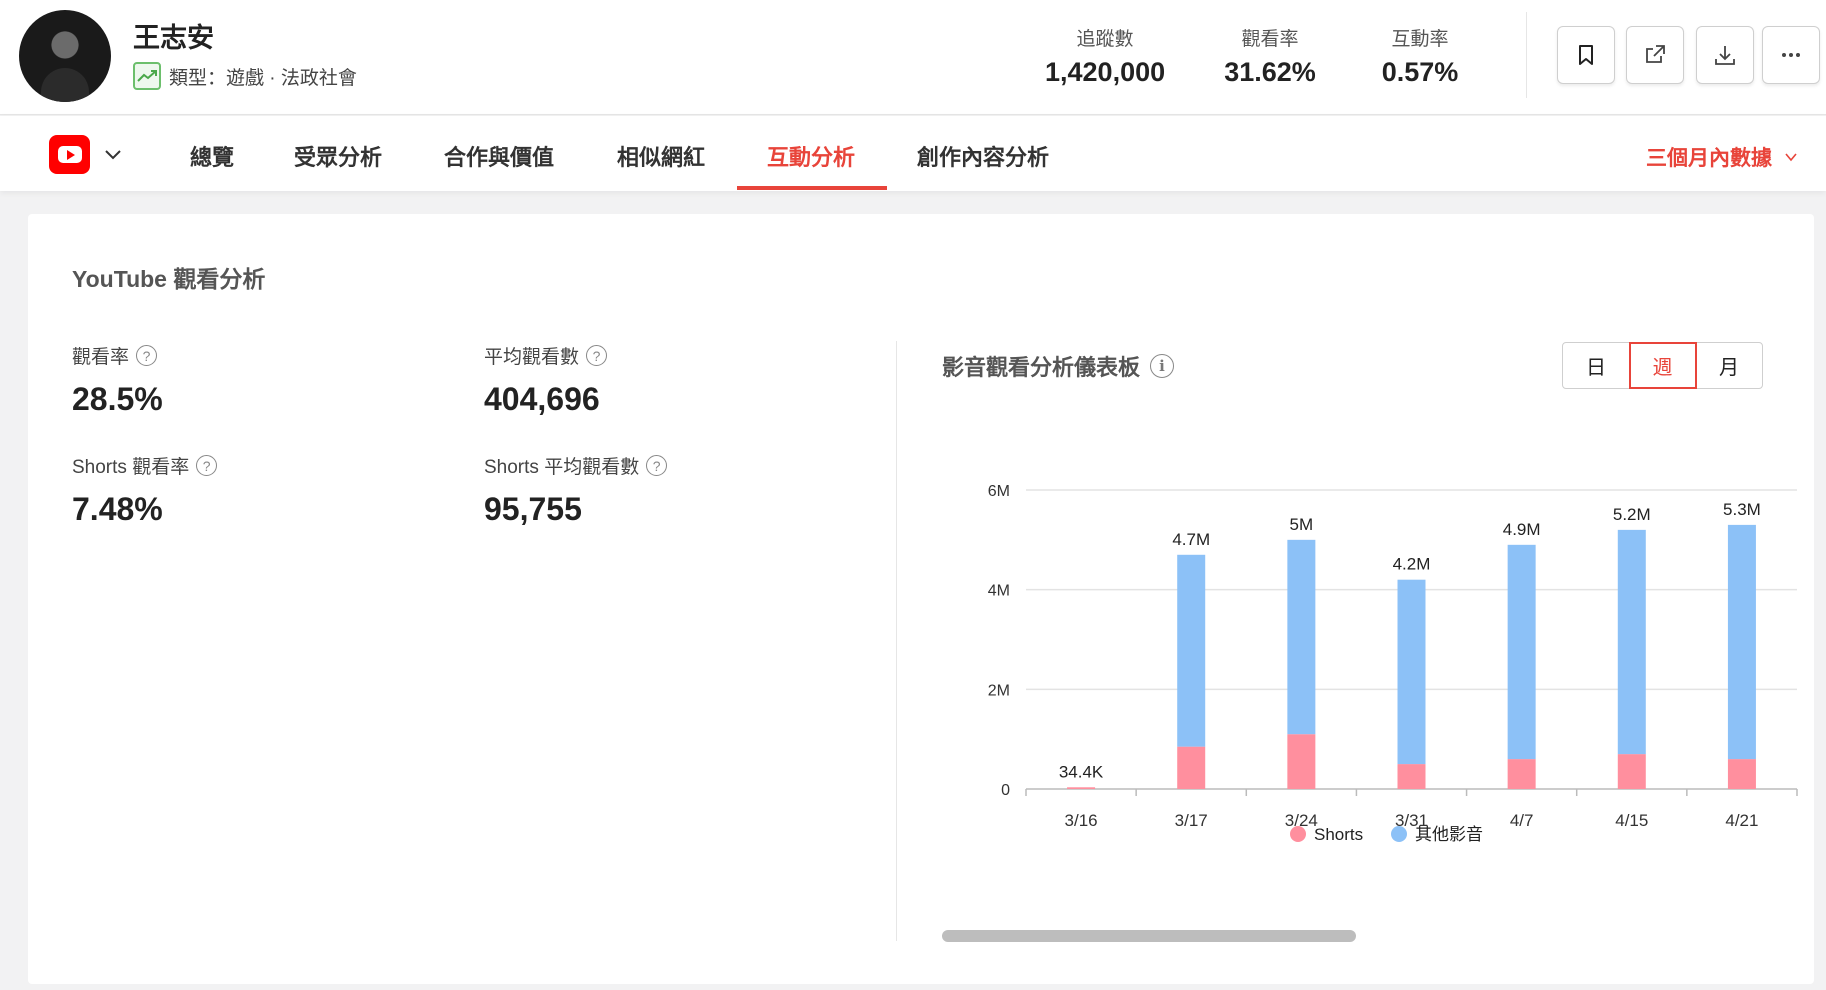 The image size is (1826, 990). I want to click on stat-value: 31.62%, so click(1270, 72).